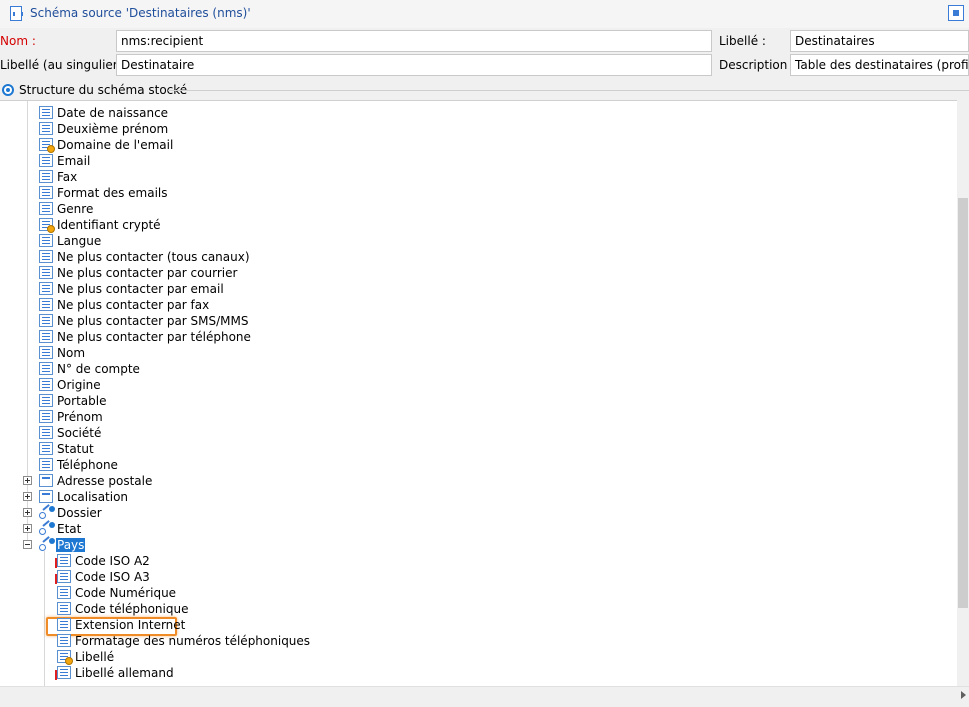  What do you see at coordinates (414, 41) in the screenshot?
I see `nom-field: nms:recipient` at bounding box center [414, 41].